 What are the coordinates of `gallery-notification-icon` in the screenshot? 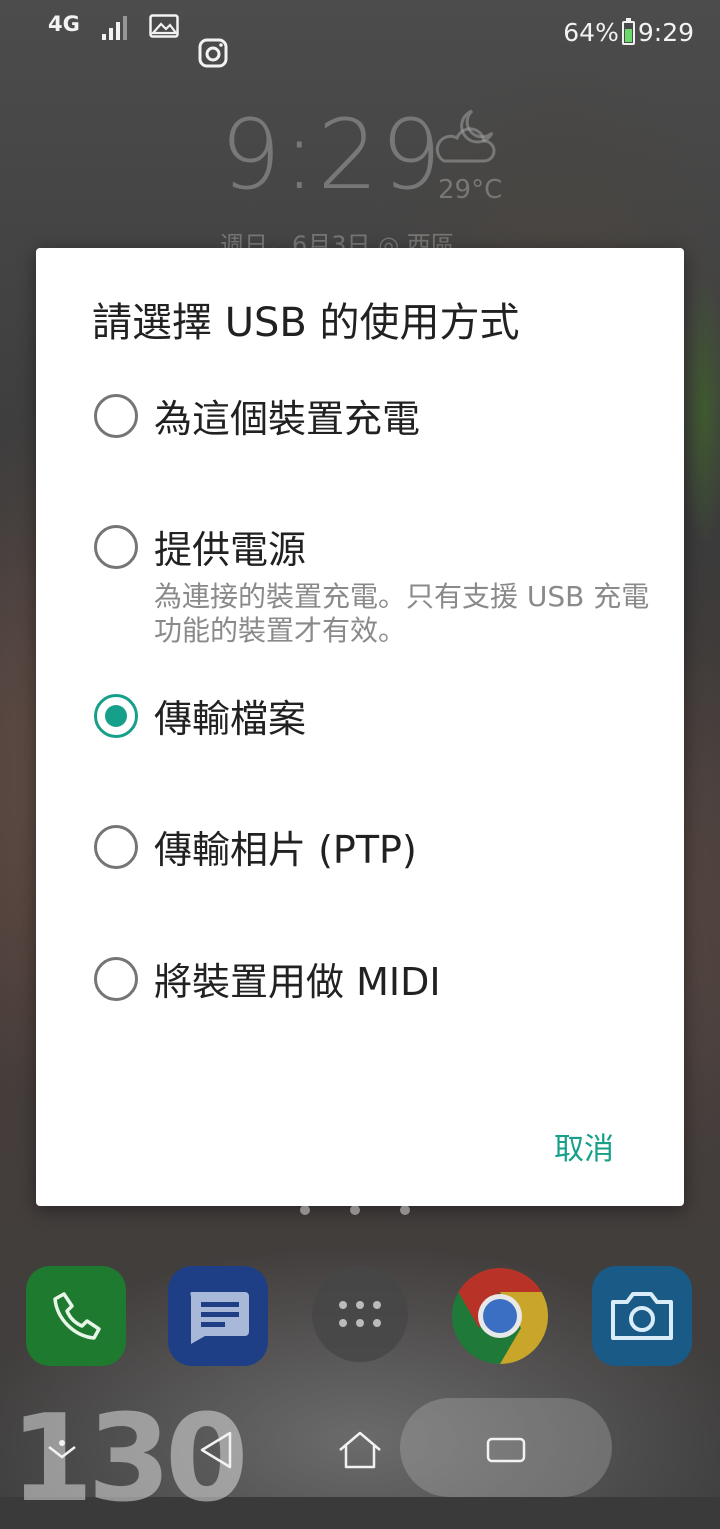 It's located at (164, 26).